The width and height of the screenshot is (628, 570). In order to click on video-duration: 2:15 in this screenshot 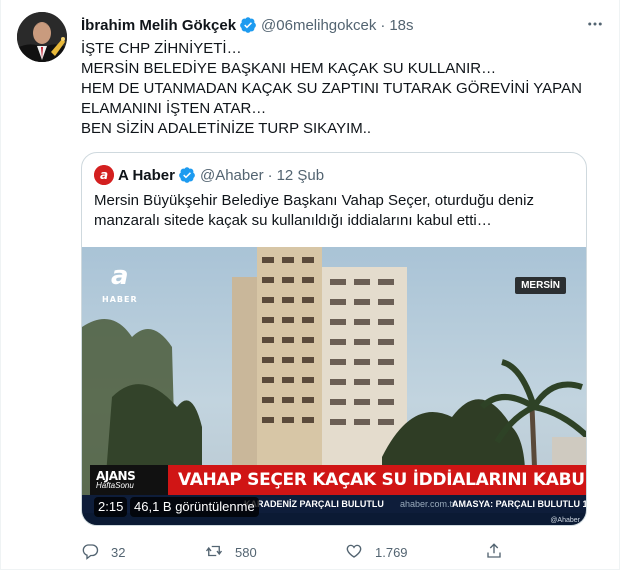, I will do `click(111, 507)`.